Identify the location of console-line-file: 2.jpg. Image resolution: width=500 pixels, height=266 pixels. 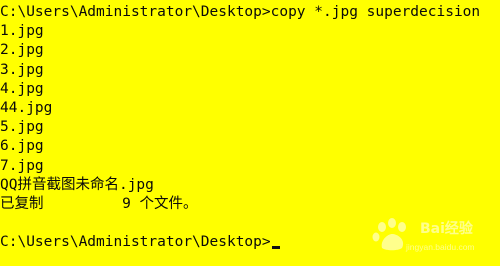
(22, 50).